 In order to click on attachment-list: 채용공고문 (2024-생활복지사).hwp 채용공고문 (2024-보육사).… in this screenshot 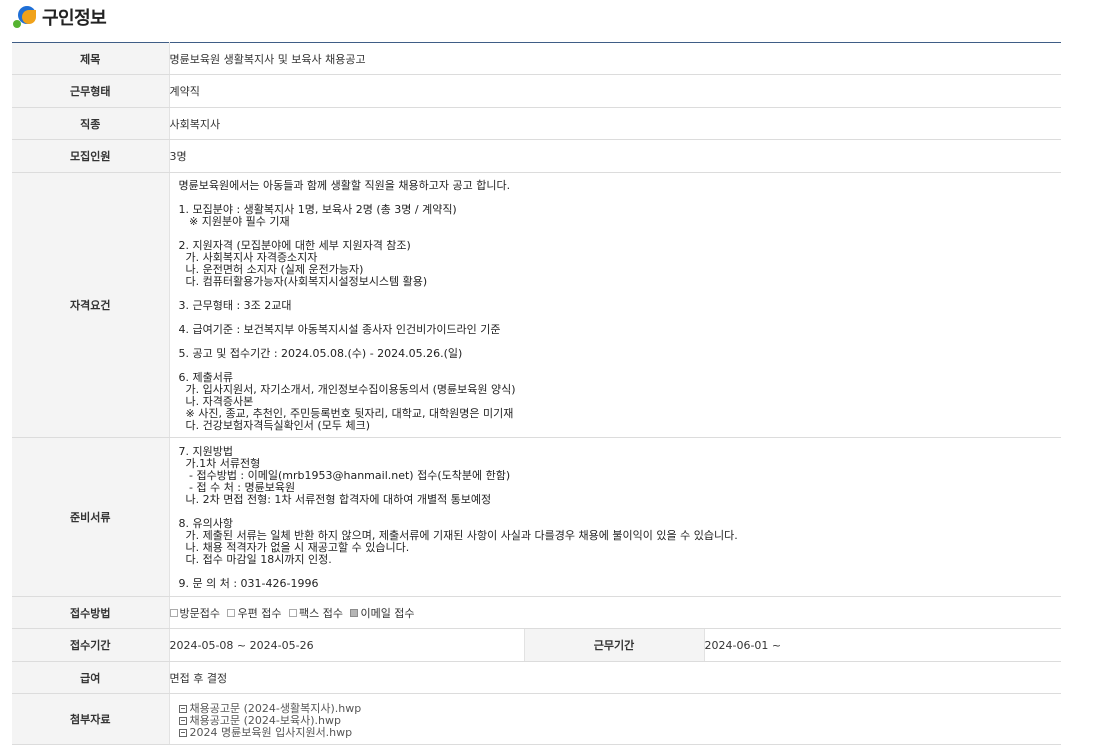, I will do `click(616, 719)`.